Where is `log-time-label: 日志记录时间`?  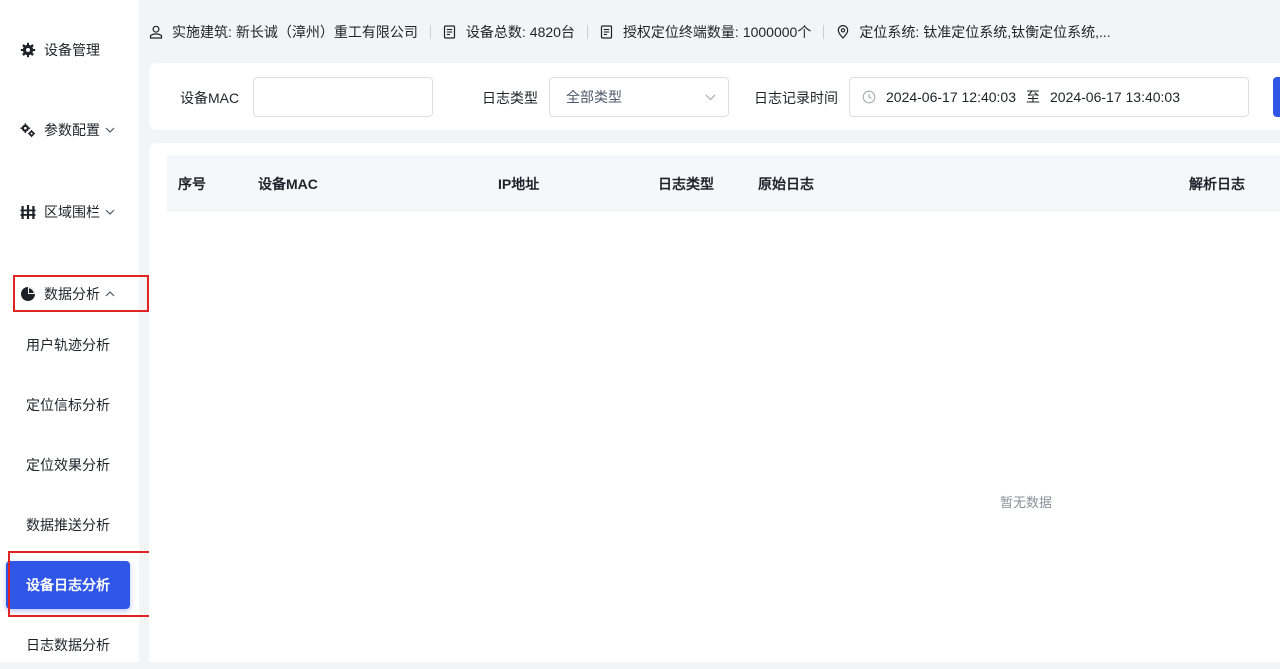
log-time-label: 日志记录时间 is located at coordinates (796, 98).